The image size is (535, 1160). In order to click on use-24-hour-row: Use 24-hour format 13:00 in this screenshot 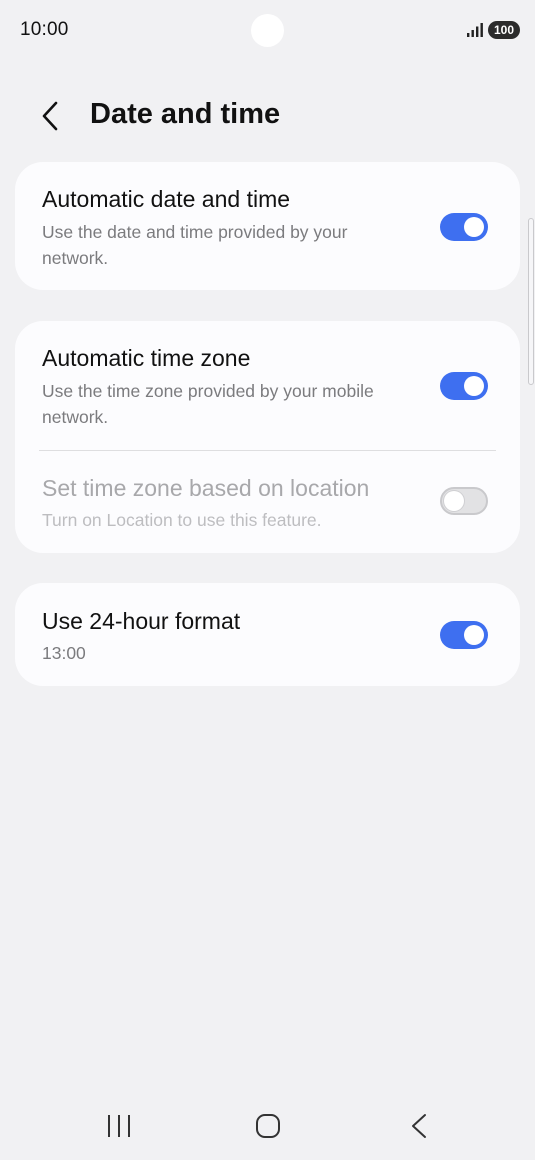, I will do `click(267, 634)`.